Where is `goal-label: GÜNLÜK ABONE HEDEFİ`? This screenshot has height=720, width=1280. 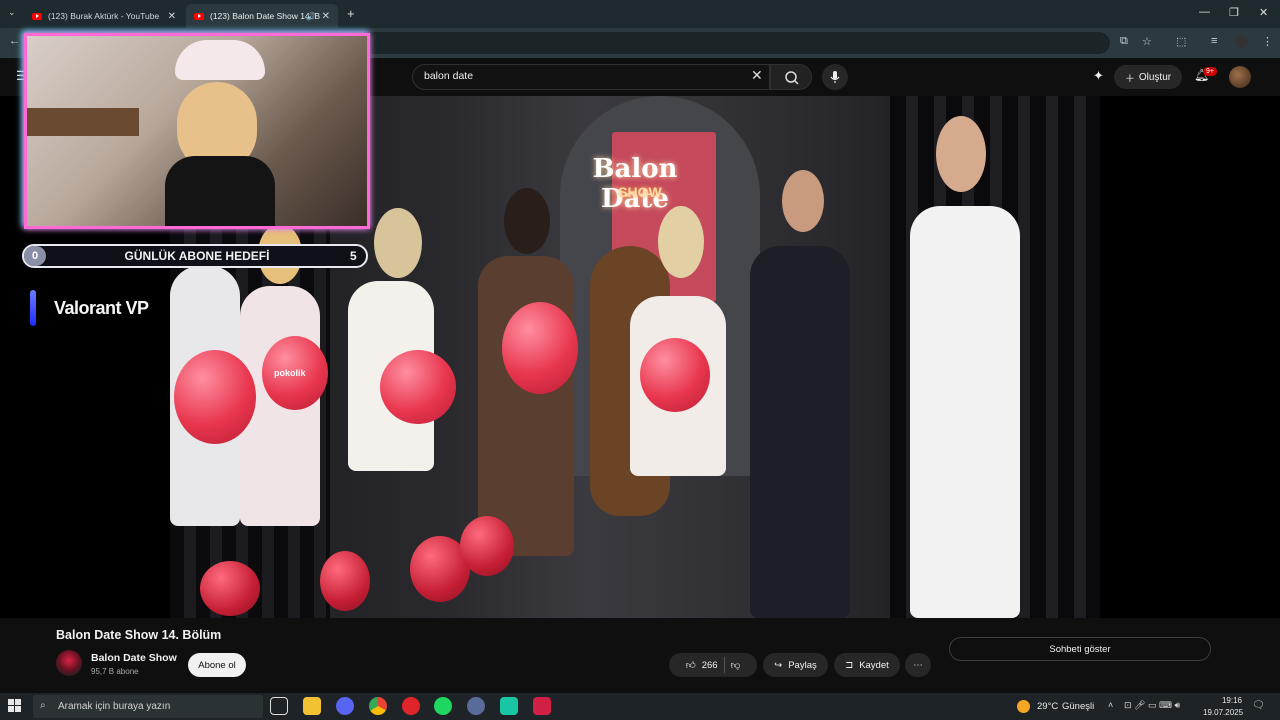
goal-label: GÜNLÜK ABONE HEDEFİ is located at coordinates (197, 256).